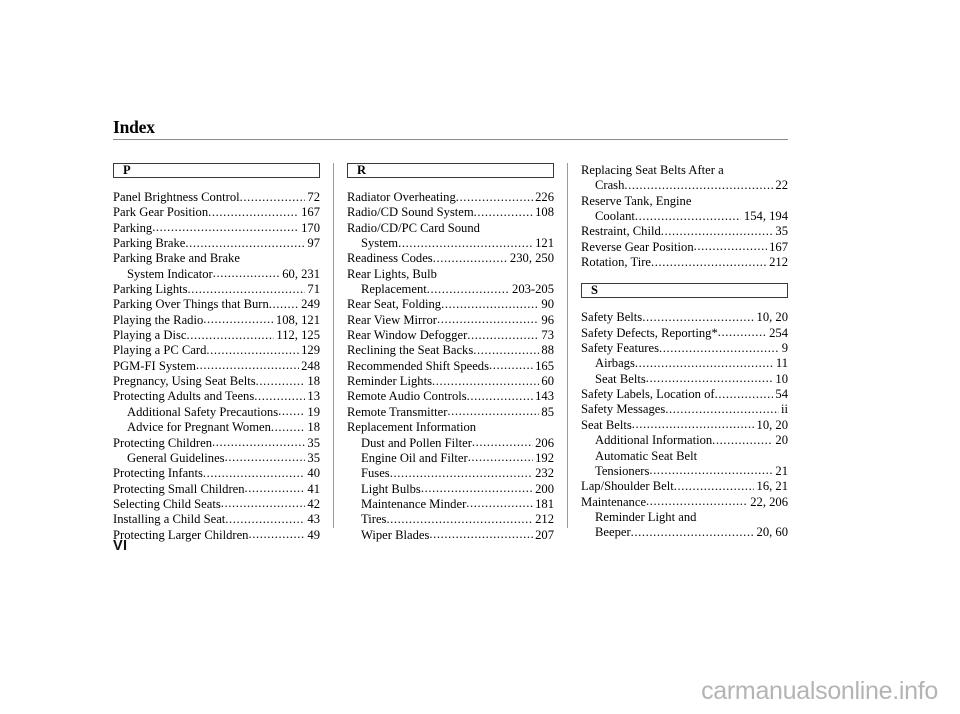  I want to click on index-entry-page: 11, so click(781, 363).